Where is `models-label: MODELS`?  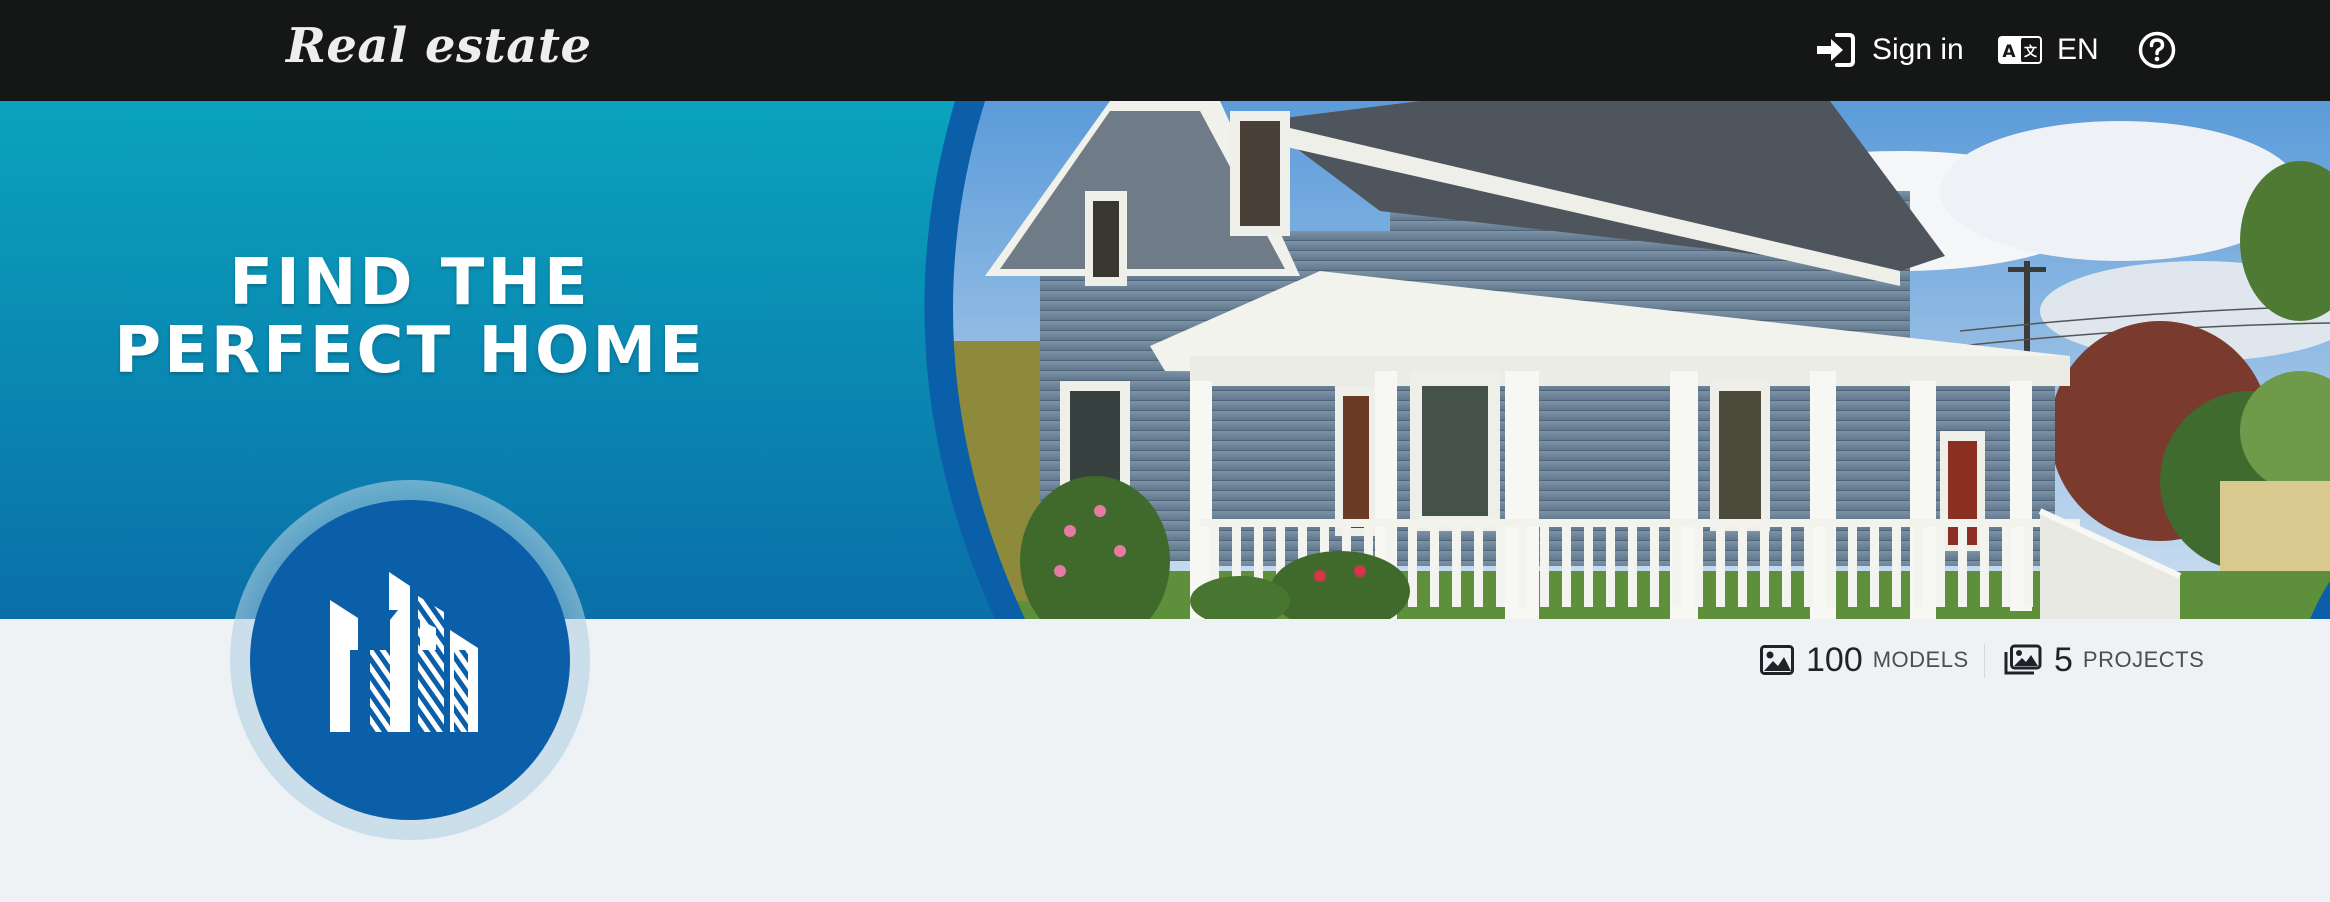
models-label: MODELS is located at coordinates (1920, 659).